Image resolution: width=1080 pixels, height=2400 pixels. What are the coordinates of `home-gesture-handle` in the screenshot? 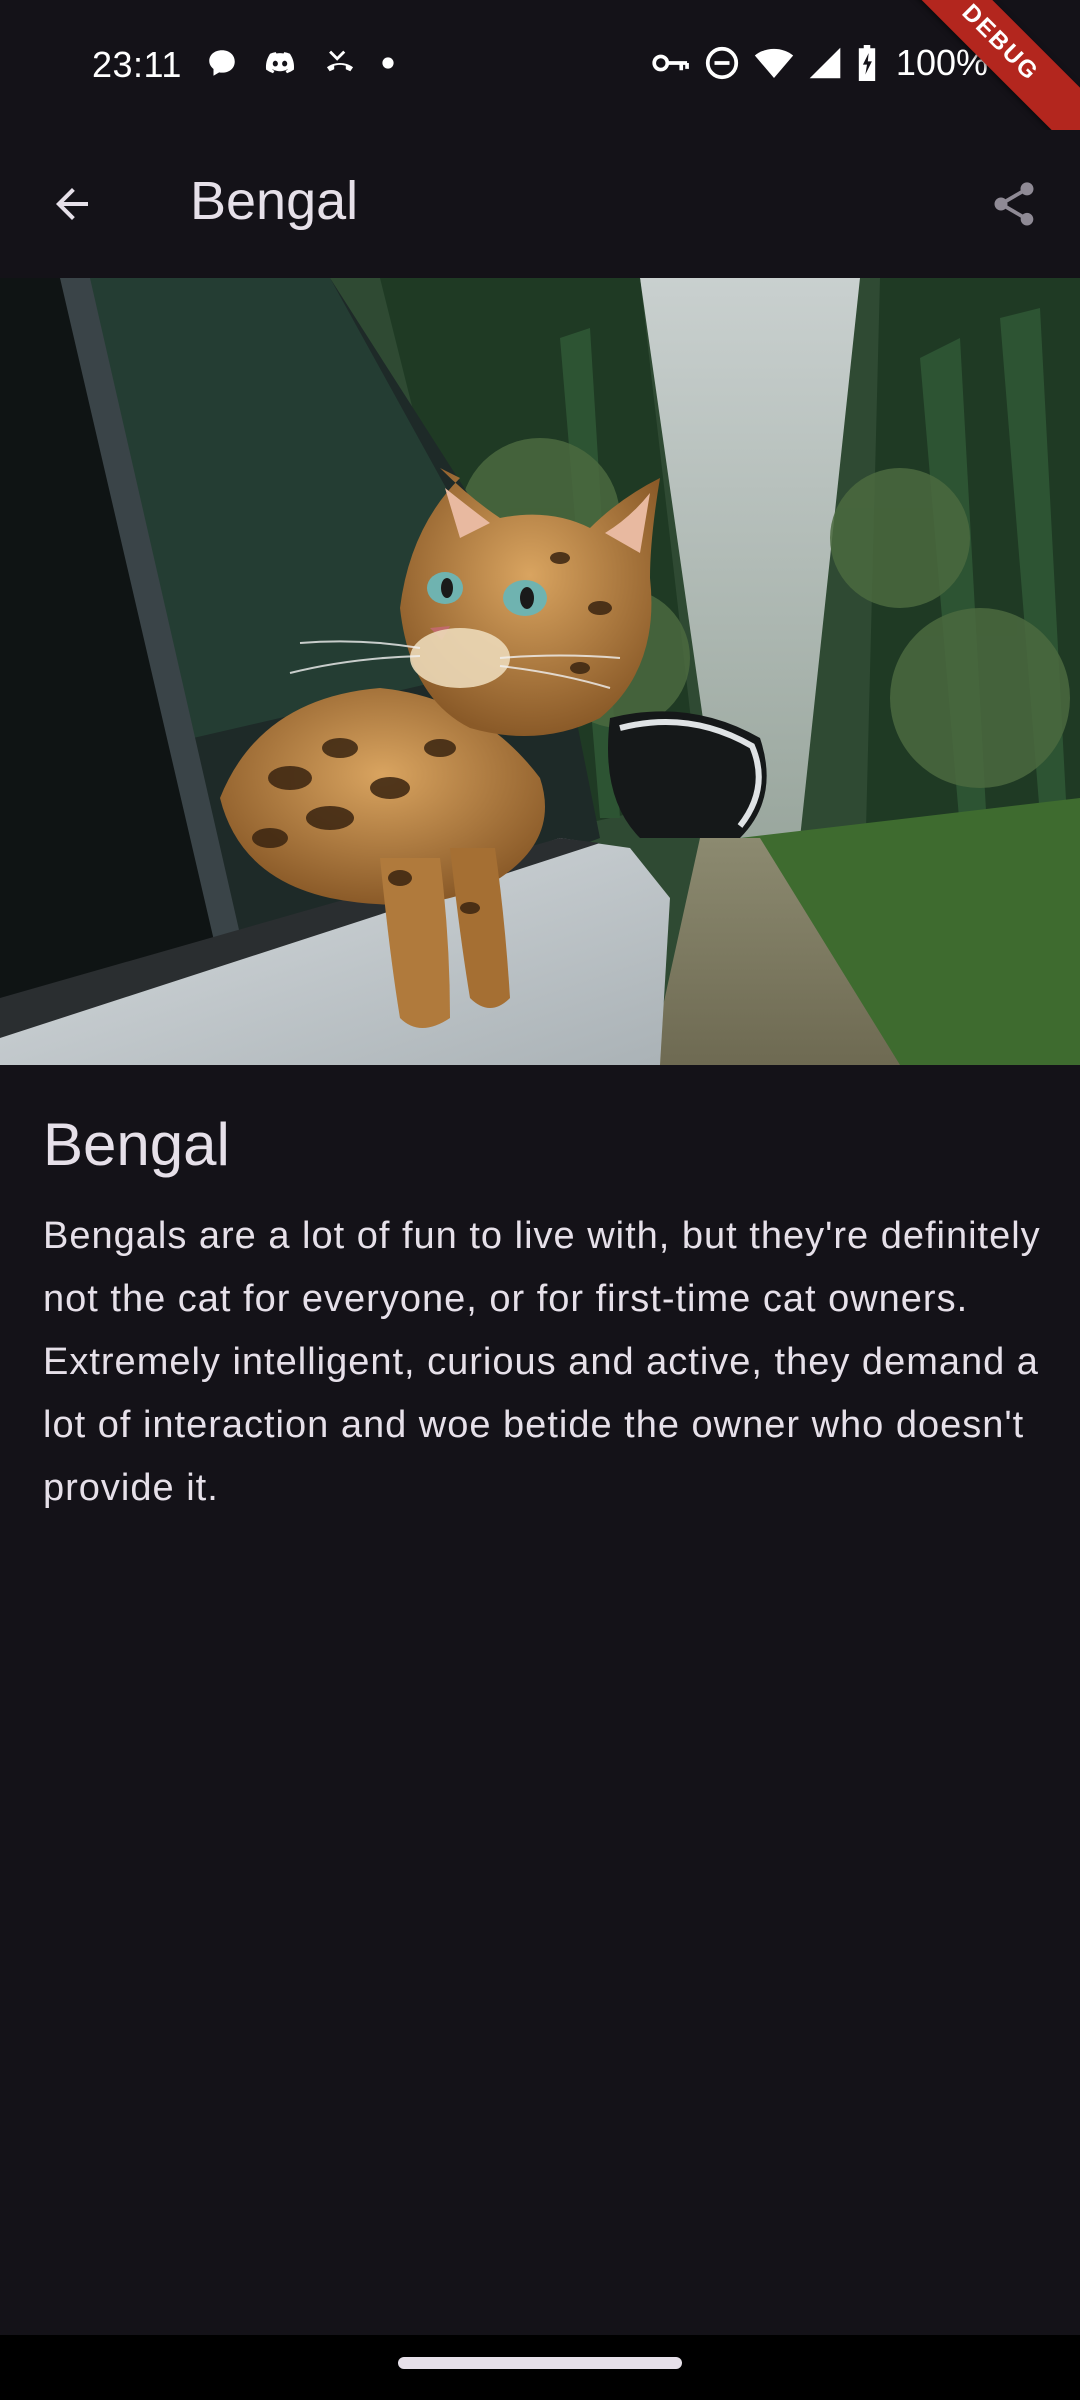 It's located at (540, 2363).